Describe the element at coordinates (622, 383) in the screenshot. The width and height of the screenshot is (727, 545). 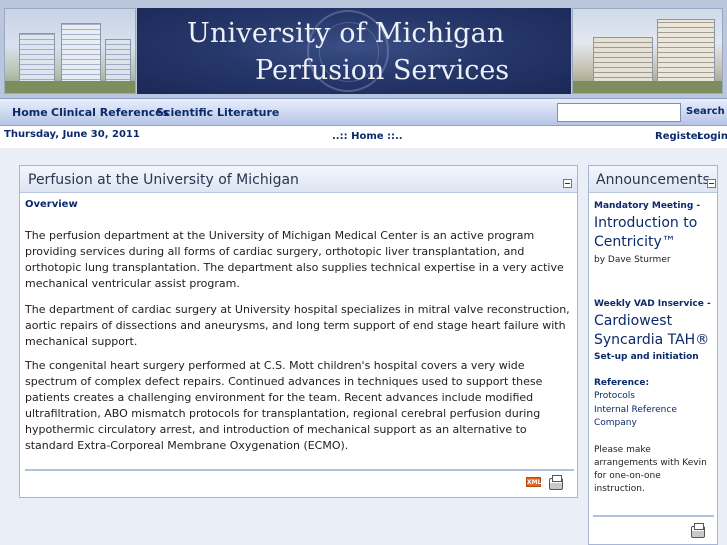
I see `reference-heading: Reference:` at that location.